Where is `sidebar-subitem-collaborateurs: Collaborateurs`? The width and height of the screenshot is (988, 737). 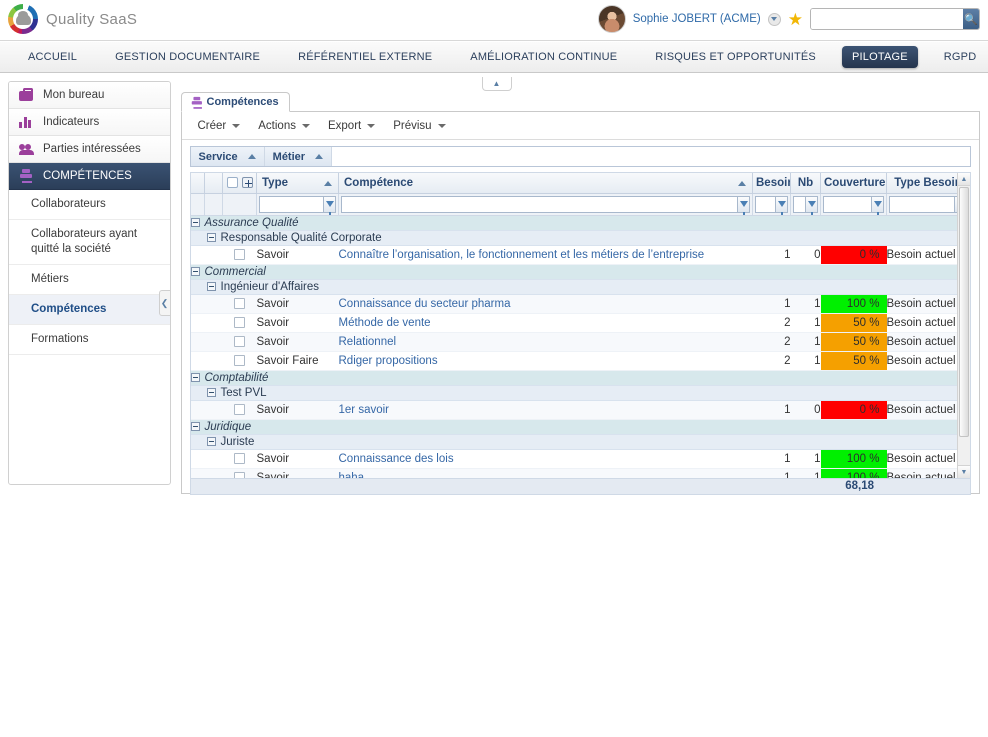
sidebar-subitem-collaborateurs: Collaborateurs is located at coordinates (89, 205).